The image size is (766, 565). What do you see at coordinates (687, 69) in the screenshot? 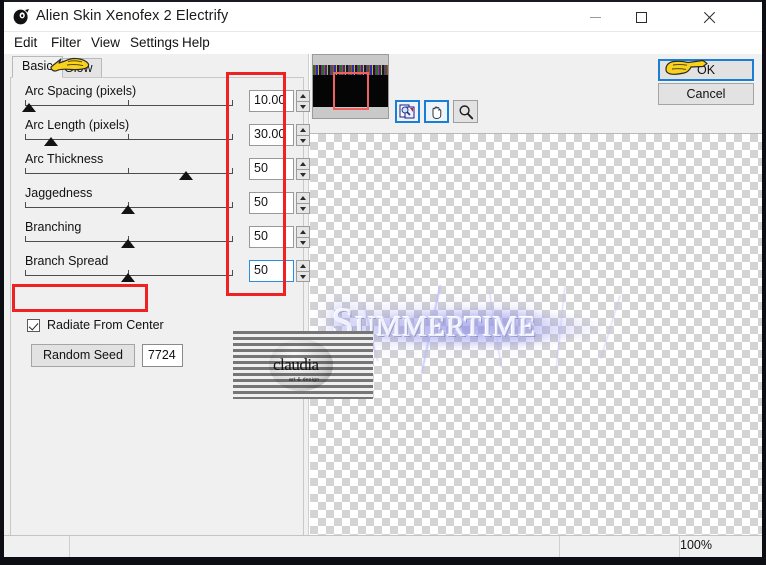
I see `ok-pointer-hand` at bounding box center [687, 69].